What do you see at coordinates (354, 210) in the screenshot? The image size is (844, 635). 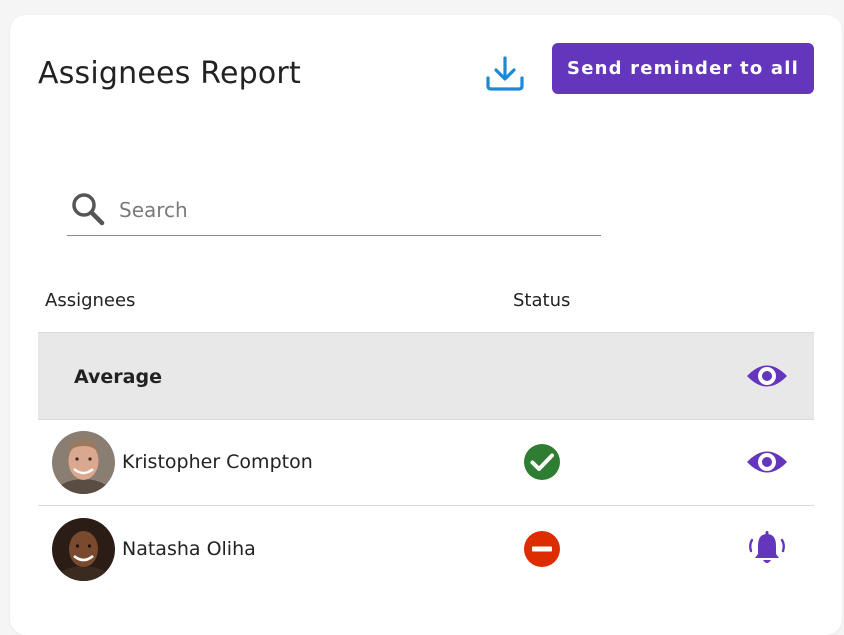 I see `search-input` at bounding box center [354, 210].